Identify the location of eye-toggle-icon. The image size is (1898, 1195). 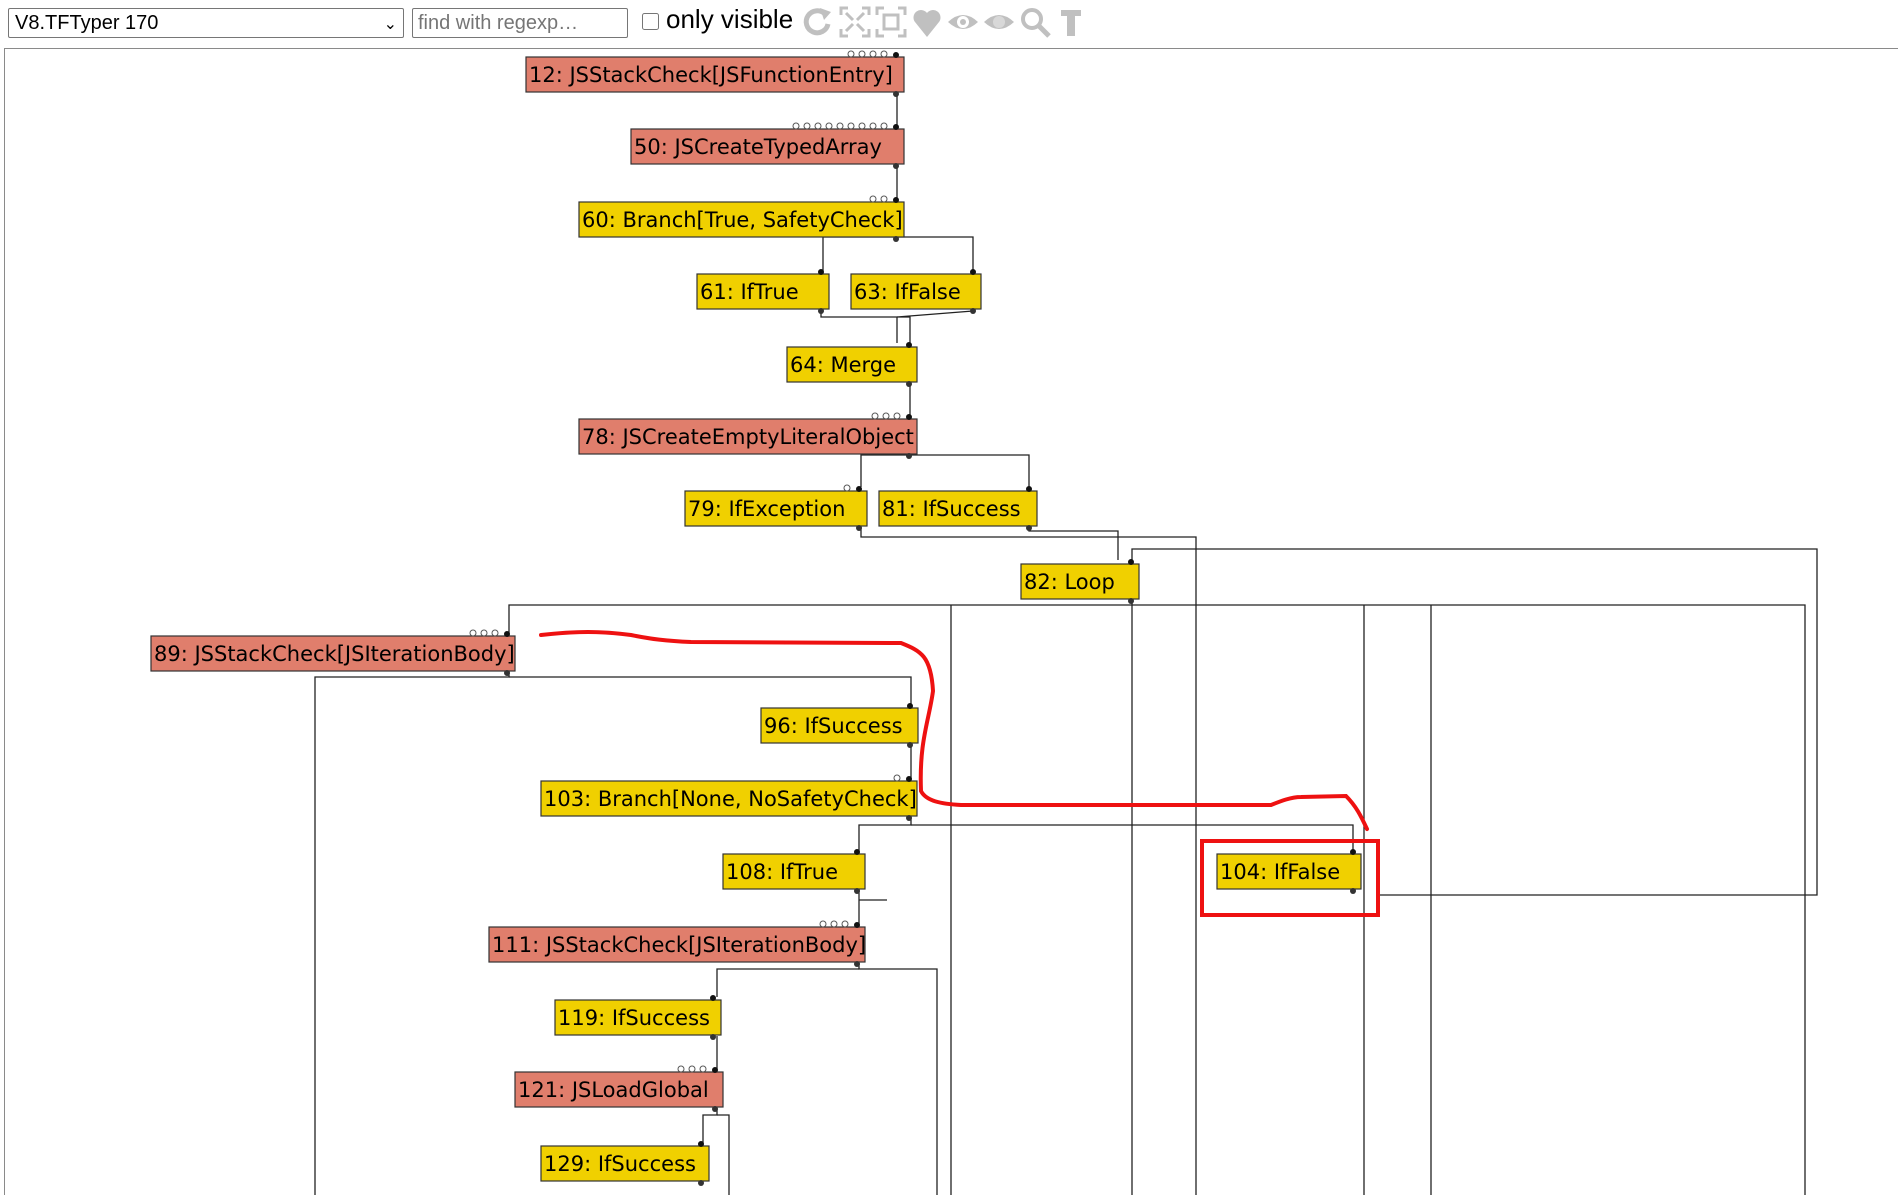
(999, 22).